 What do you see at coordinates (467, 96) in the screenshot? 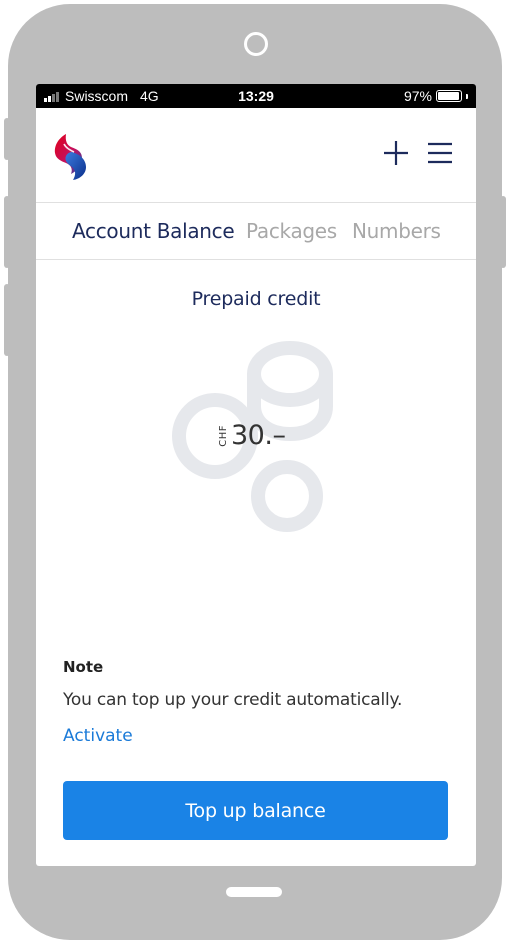
I see `battery-tip` at bounding box center [467, 96].